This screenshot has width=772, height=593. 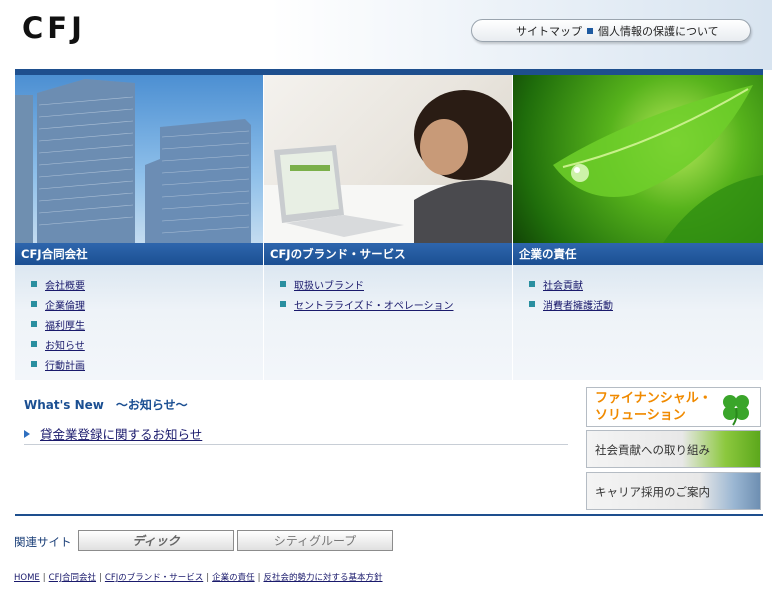 I want to click on footer-brands-link: CFJのブランド・サービス, so click(x=154, y=578).